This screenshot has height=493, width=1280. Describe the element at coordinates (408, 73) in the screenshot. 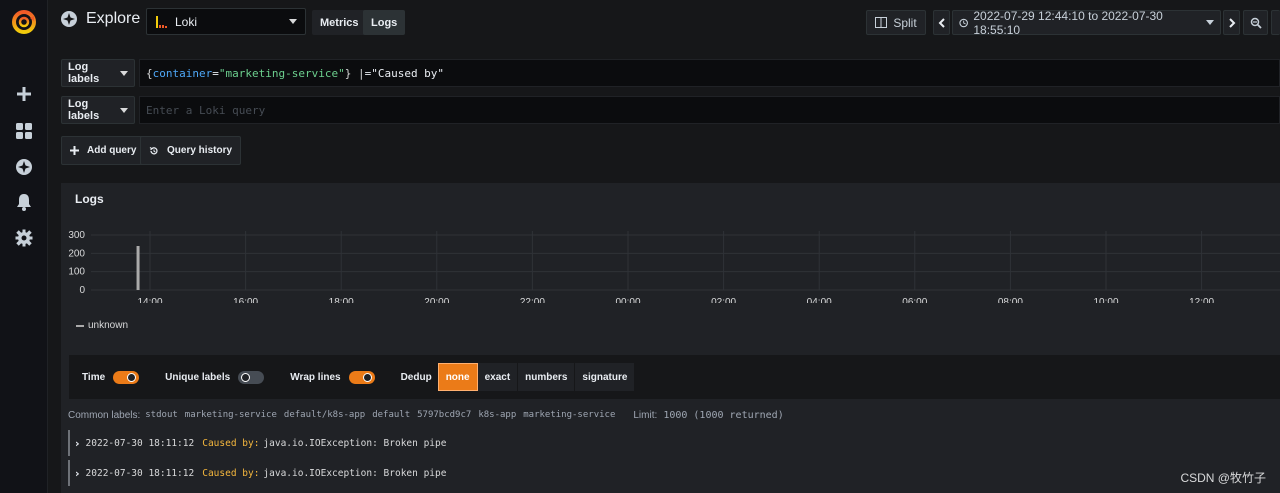

I see `query-token-filter: "Caused by"` at that location.